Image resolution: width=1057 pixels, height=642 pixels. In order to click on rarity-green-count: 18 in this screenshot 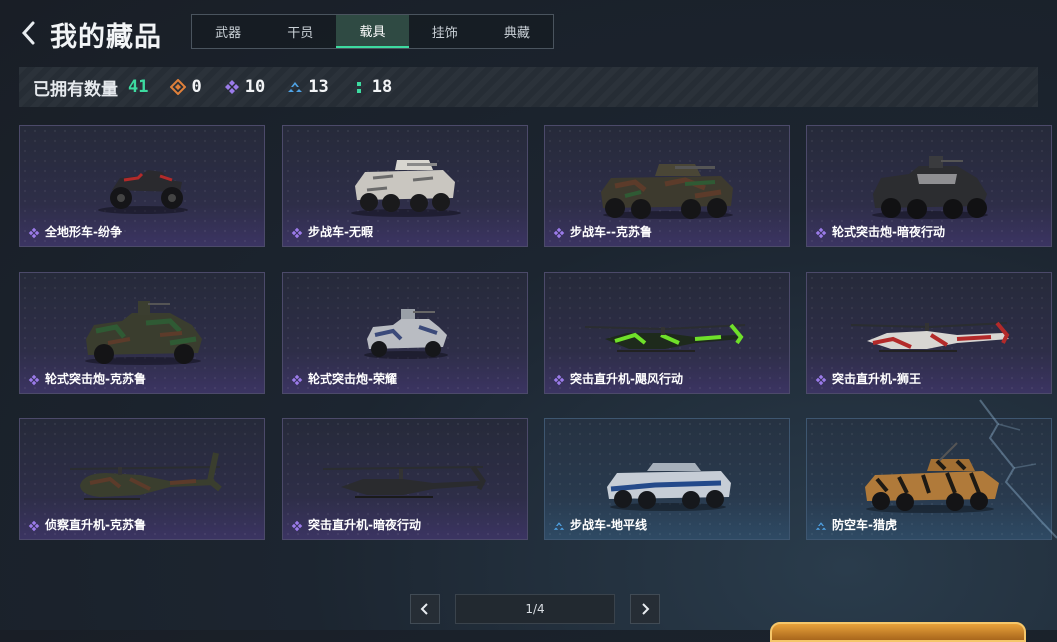, I will do `click(382, 87)`.